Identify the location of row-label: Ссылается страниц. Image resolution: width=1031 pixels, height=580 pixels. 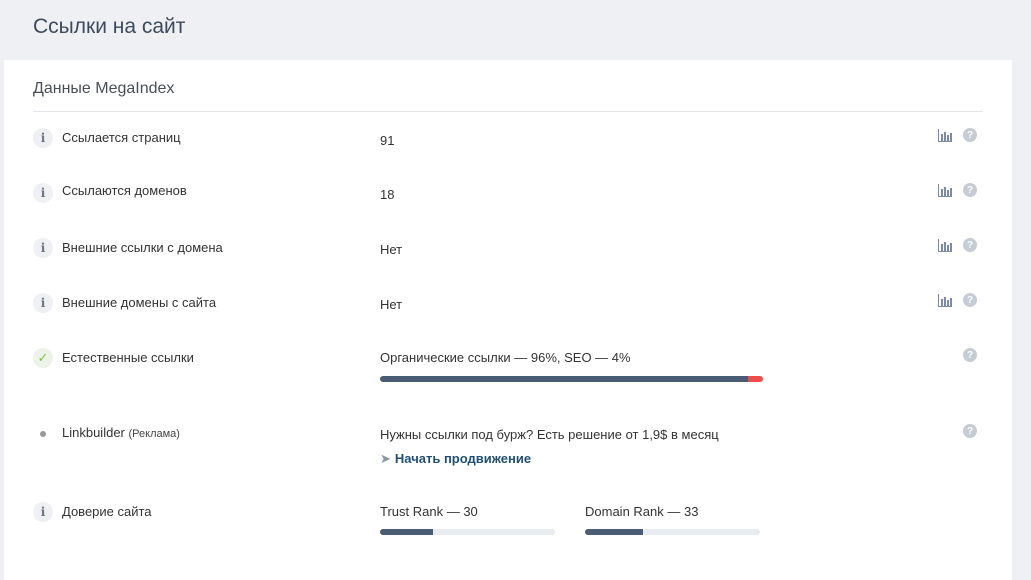
(121, 137).